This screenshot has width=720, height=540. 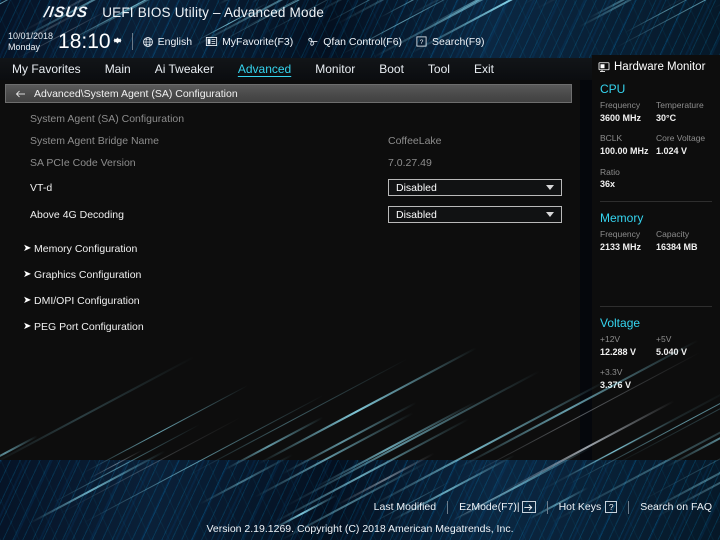 What do you see at coordinates (604, 67) in the screenshot?
I see `monitor-icon` at bounding box center [604, 67].